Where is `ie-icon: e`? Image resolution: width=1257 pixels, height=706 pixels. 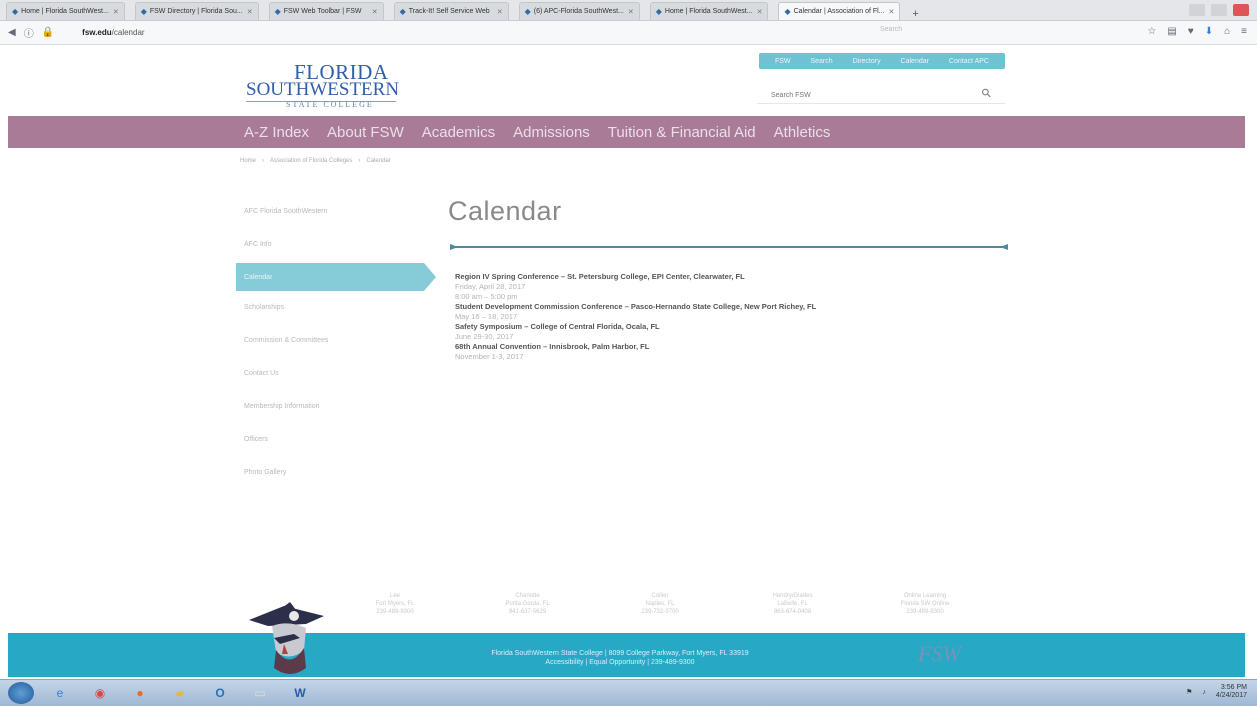
ie-icon: e is located at coordinates (60, 693).